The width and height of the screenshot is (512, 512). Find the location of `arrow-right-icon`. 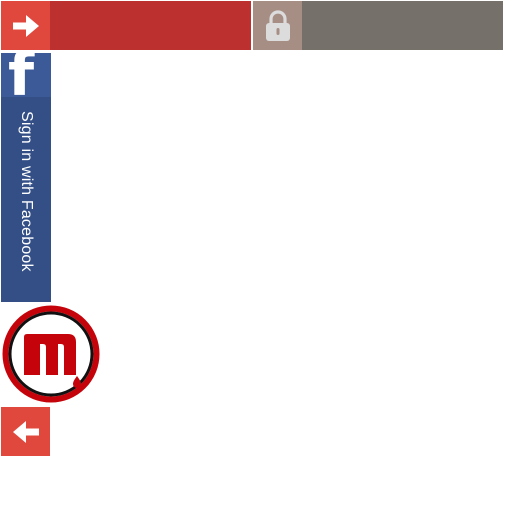

arrow-right-icon is located at coordinates (25, 25).